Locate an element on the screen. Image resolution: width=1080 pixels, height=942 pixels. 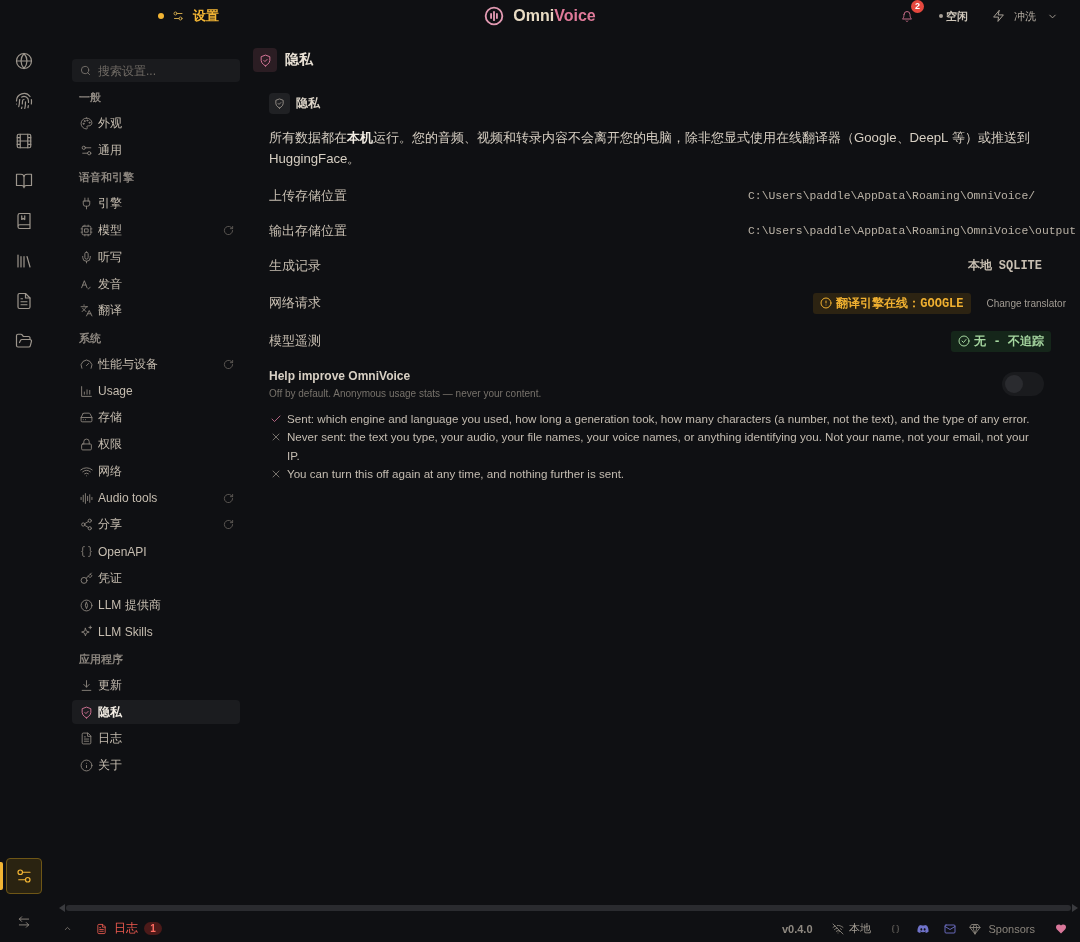
connection-label: 本地 is located at coordinates (859, 928).